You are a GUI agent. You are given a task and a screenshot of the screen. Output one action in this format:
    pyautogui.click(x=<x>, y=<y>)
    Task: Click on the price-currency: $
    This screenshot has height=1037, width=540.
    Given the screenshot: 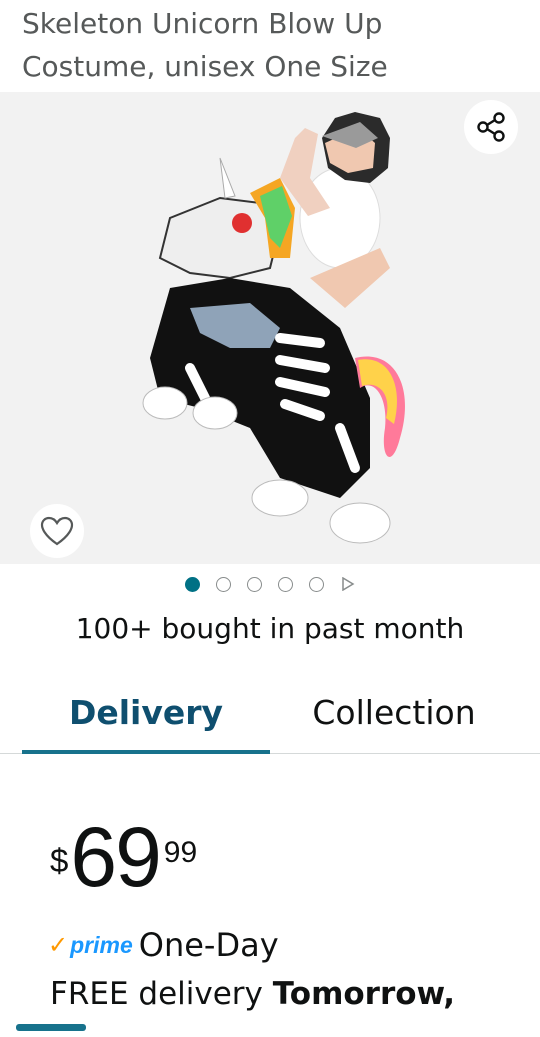 What is the action you would take?
    pyautogui.click(x=59, y=860)
    